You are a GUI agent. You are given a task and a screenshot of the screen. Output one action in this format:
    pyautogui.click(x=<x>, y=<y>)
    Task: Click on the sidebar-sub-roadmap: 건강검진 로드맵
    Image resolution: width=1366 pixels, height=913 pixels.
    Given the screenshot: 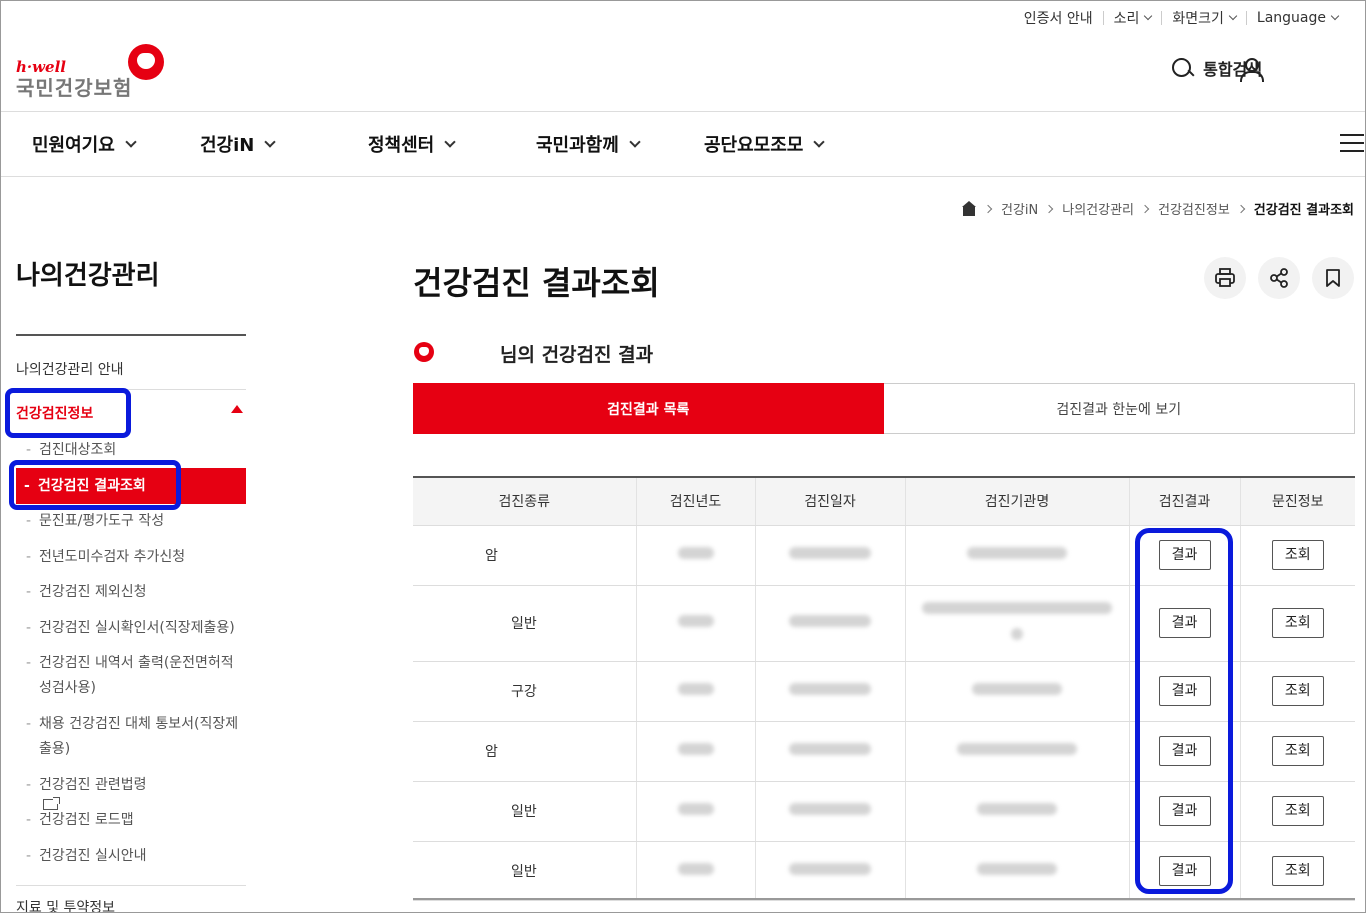 What is the action you would take?
    pyautogui.click(x=136, y=820)
    